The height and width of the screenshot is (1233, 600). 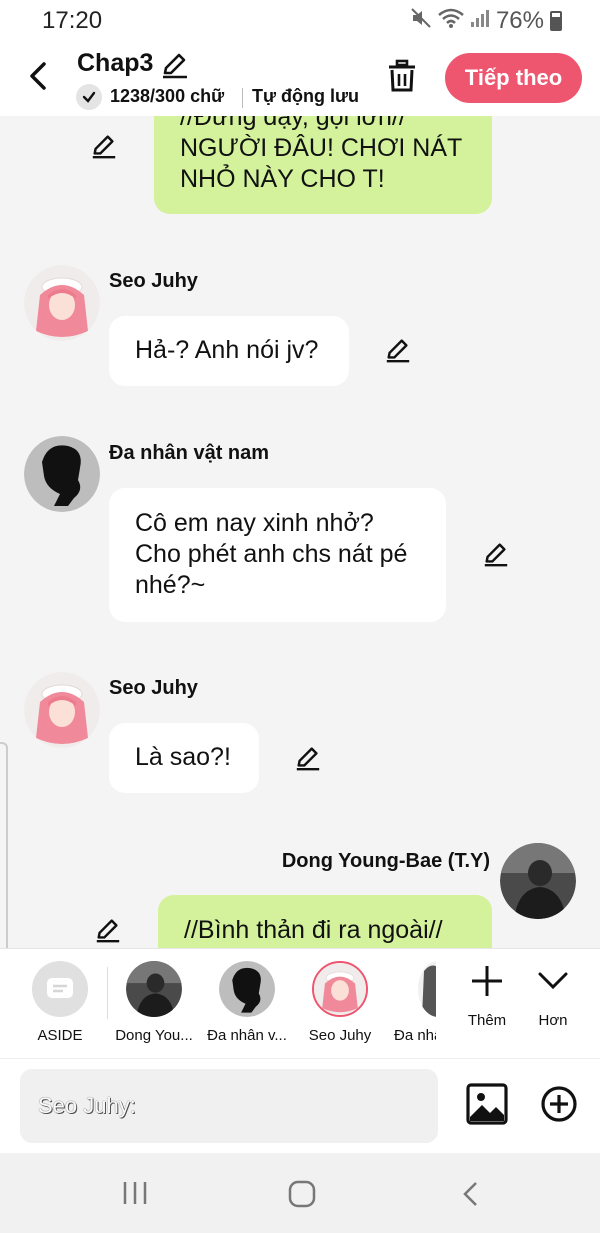 I want to click on message-text: NHỎ NÀY CHO T!, so click(x=282, y=179).